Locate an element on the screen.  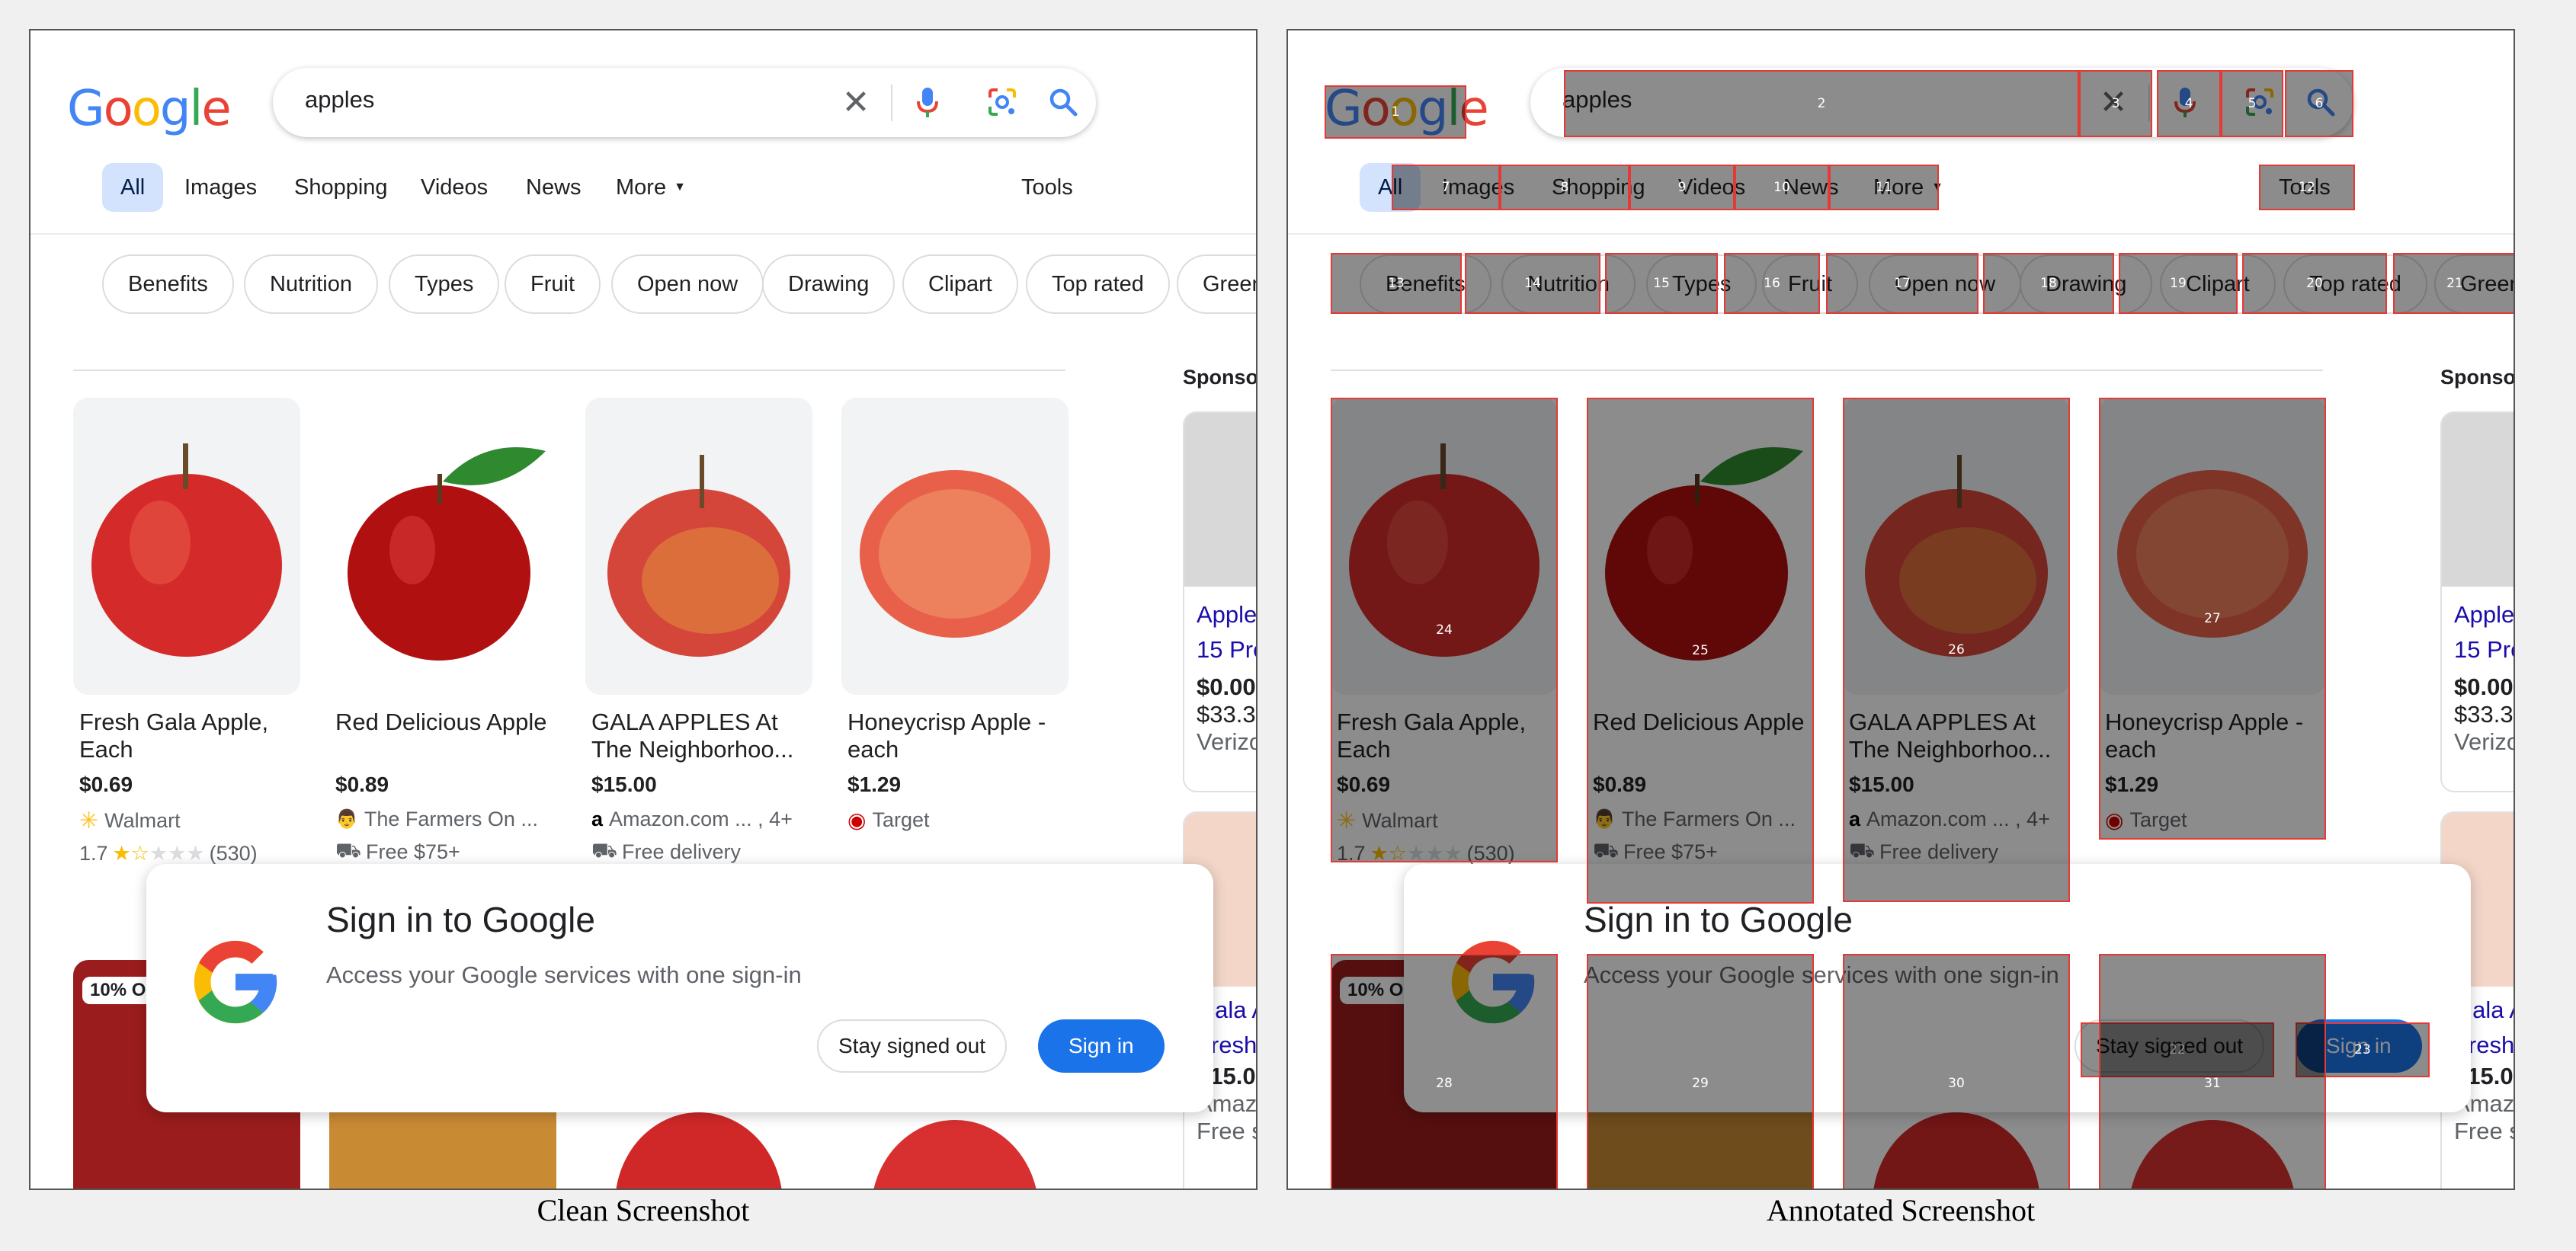
rating-value: 1.7 is located at coordinates (93, 853).